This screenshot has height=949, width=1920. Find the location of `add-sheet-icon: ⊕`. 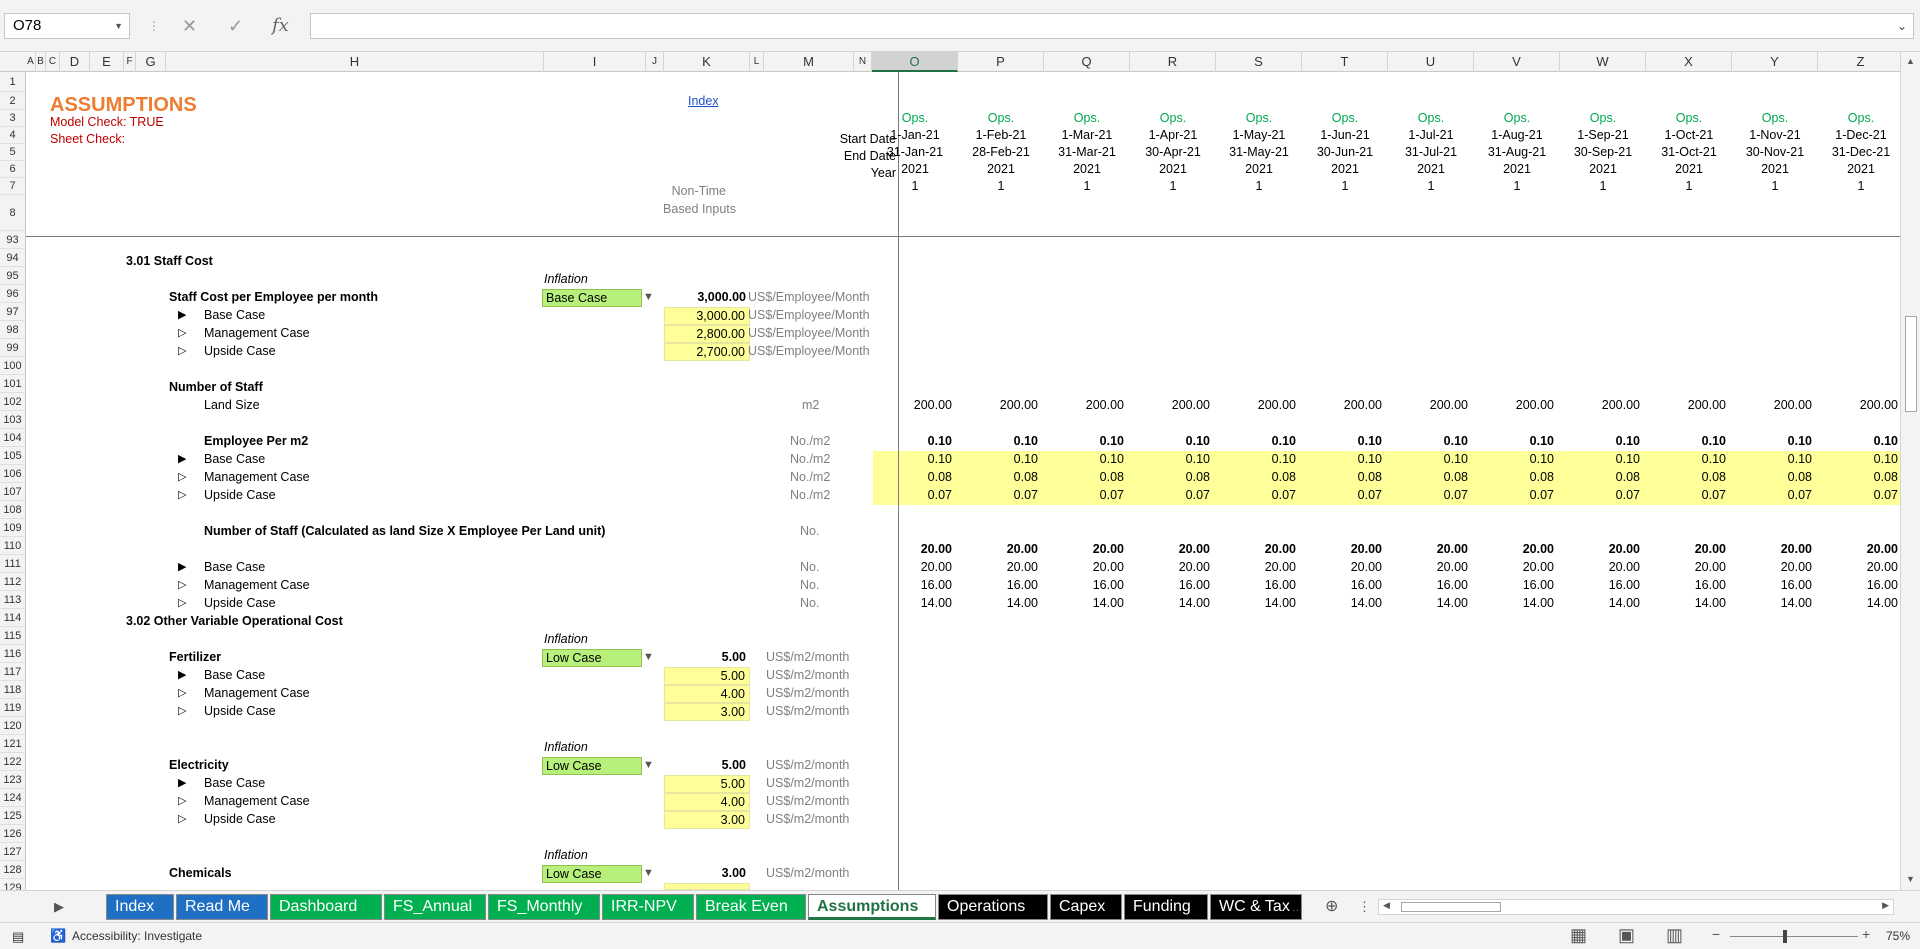

add-sheet-icon: ⊕ is located at coordinates (1331, 906).